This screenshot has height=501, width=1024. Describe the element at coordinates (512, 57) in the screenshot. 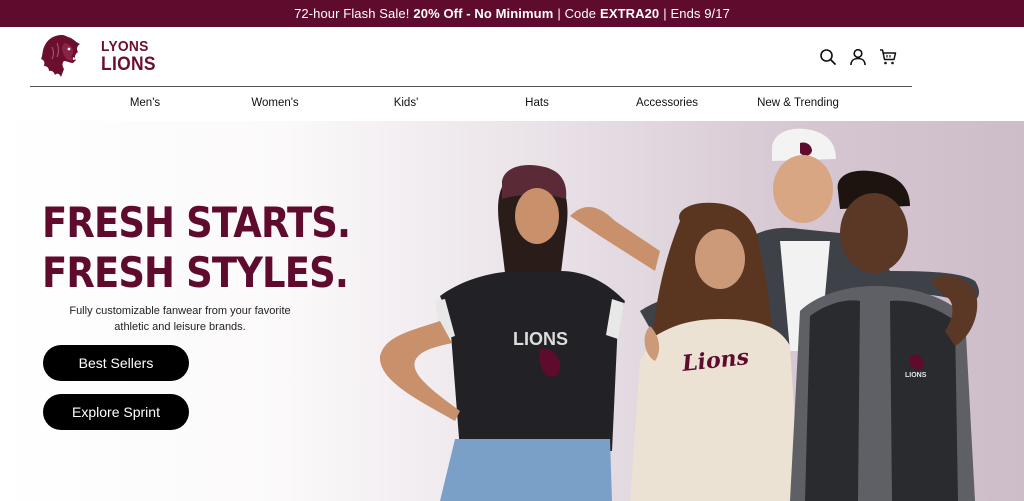

I see `site-header: LYONS LIONS` at that location.